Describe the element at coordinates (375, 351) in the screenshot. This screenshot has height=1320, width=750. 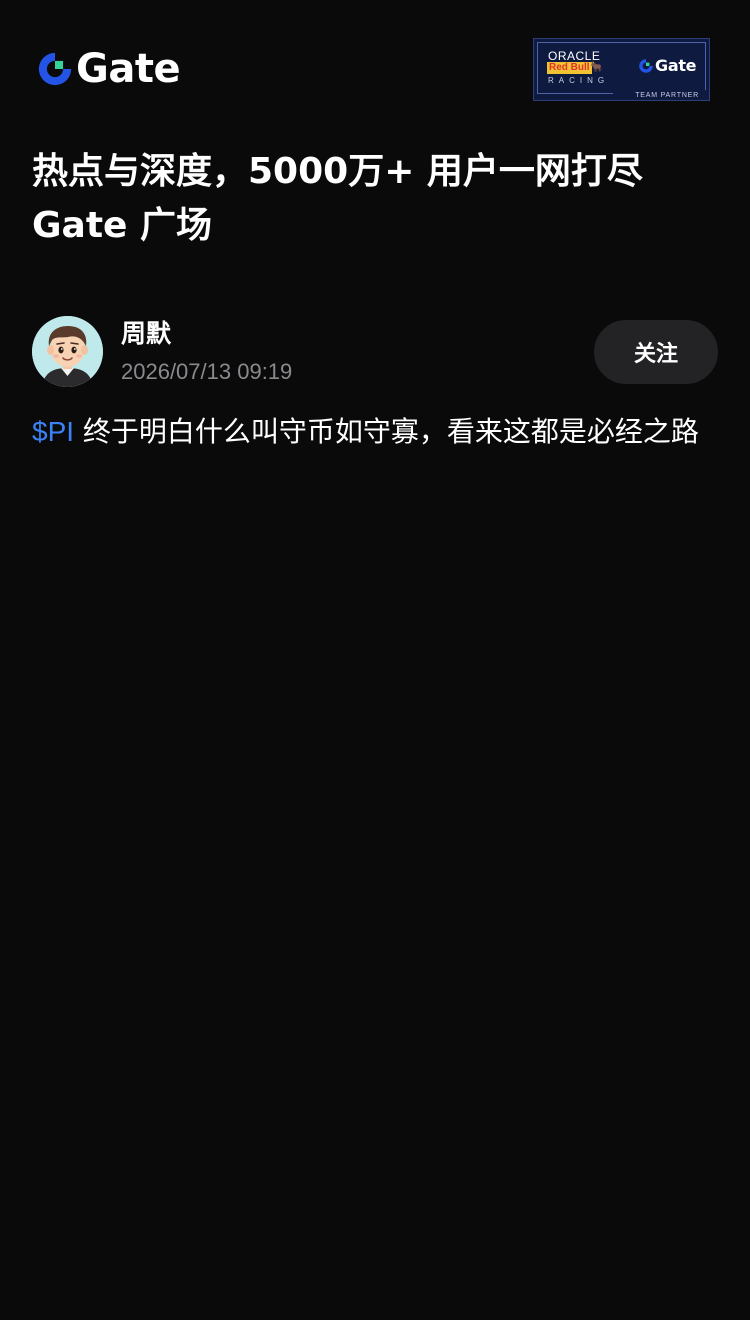
I see `post-author-row: 周默 2026/07/13 09:19 关注` at that location.